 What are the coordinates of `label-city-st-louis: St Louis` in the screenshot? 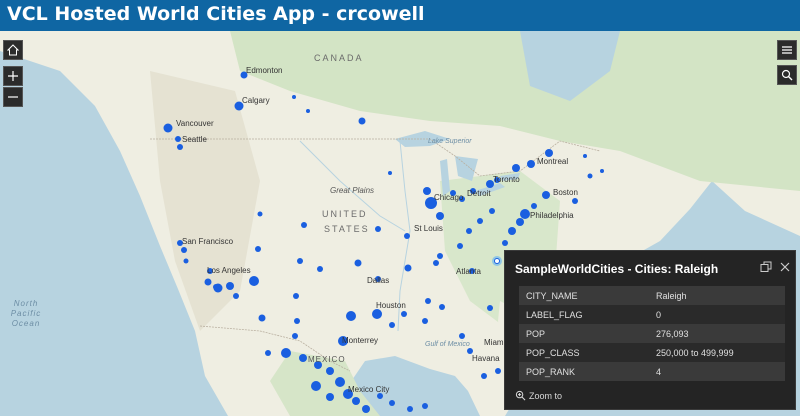 It's located at (428, 228).